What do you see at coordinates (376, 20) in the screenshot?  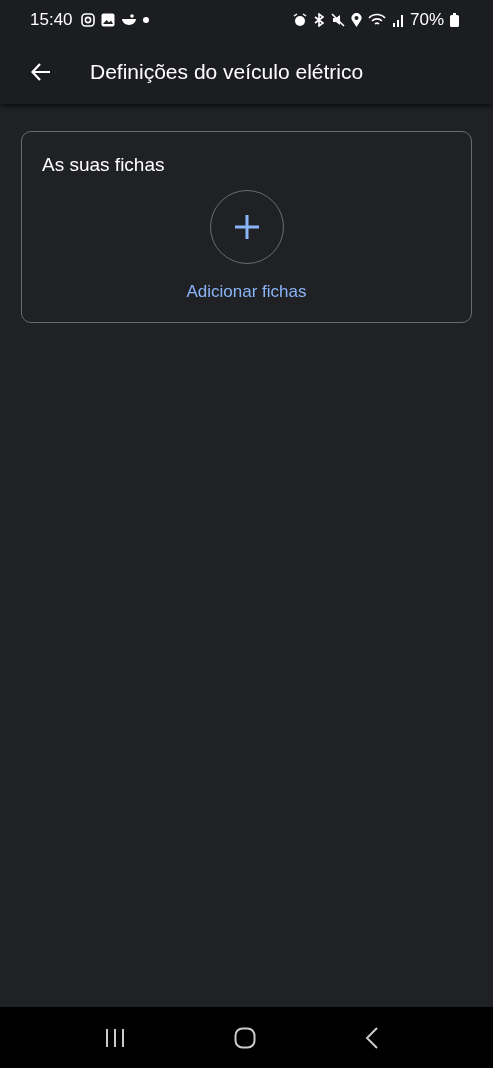 I see `wifi-icon` at bounding box center [376, 20].